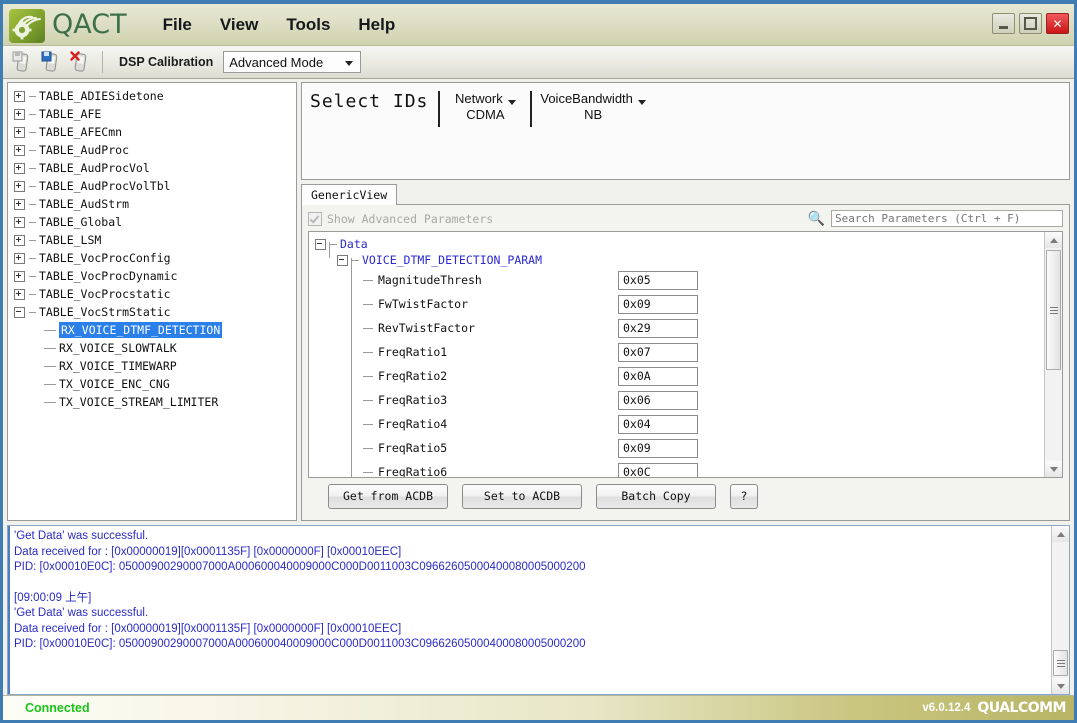 This screenshot has width=1077, height=723. Describe the element at coordinates (522, 496) in the screenshot. I see `set-to-acdb-button: Set to ACDB` at that location.